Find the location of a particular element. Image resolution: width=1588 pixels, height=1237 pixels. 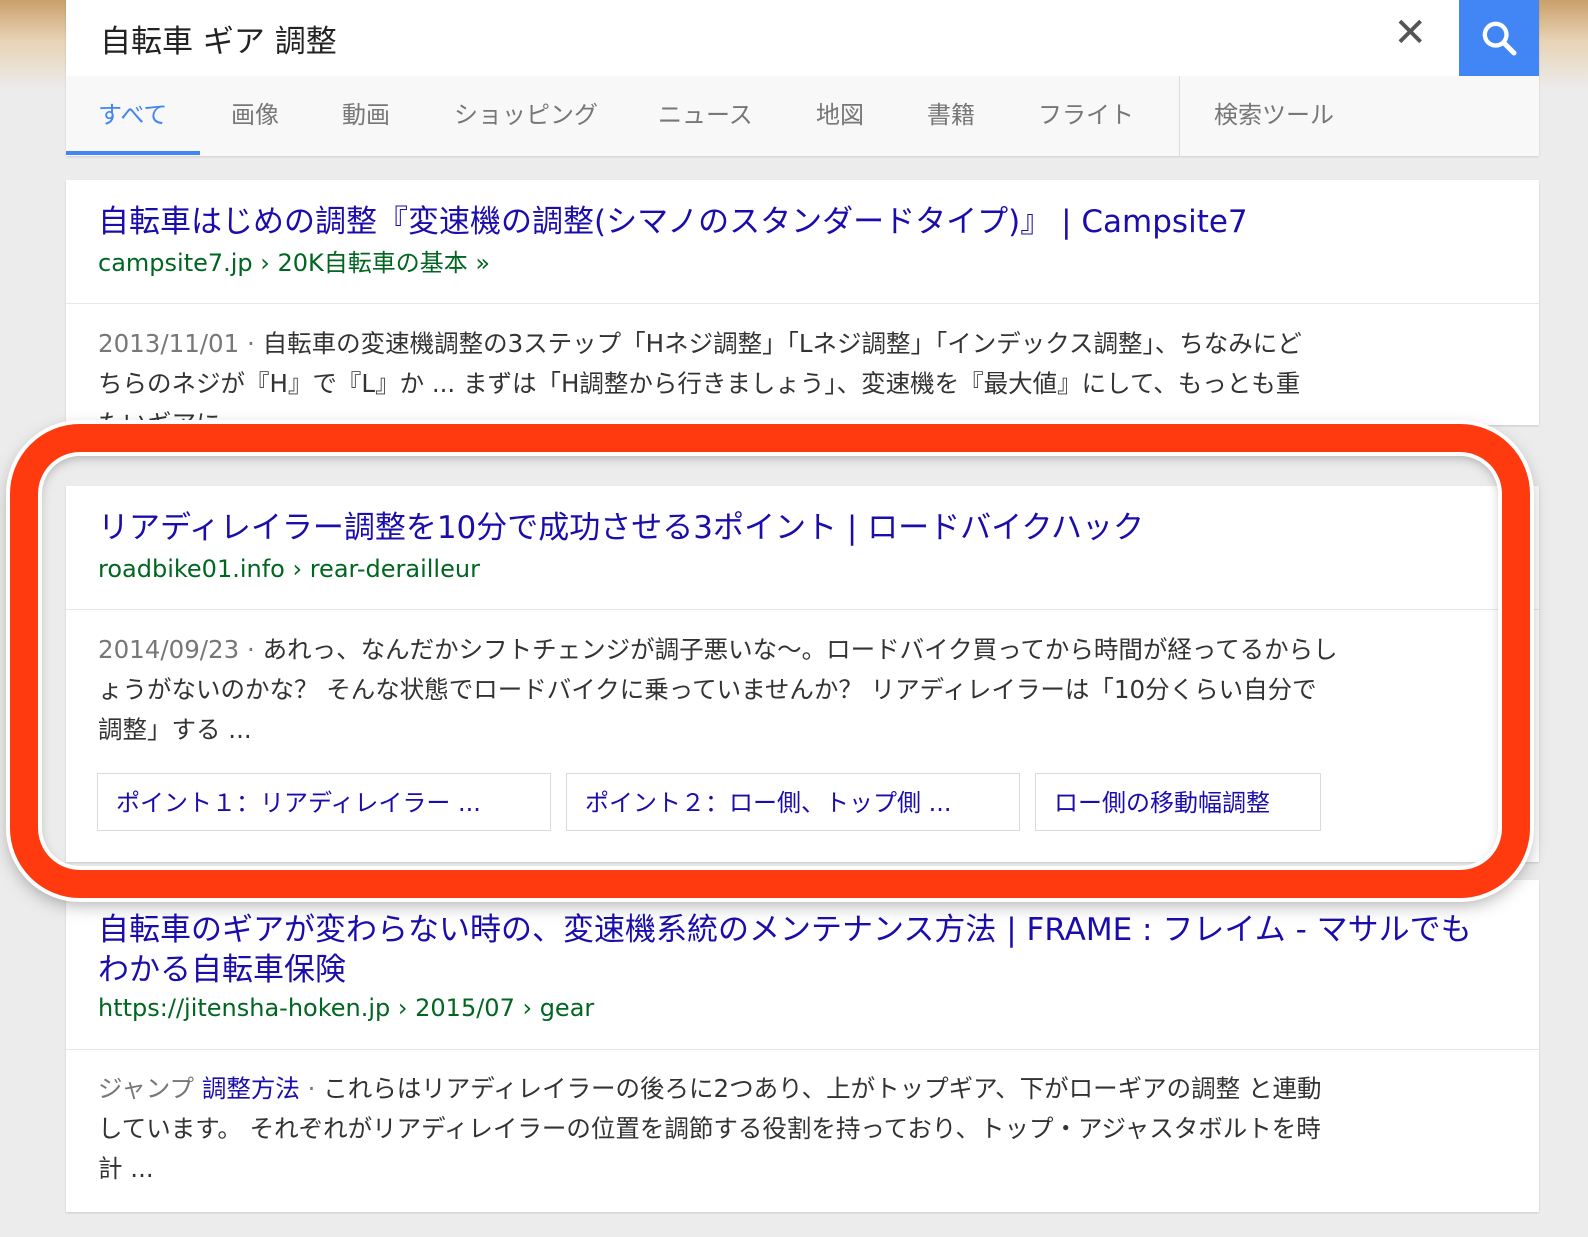

search-icon is located at coordinates (1499, 38).